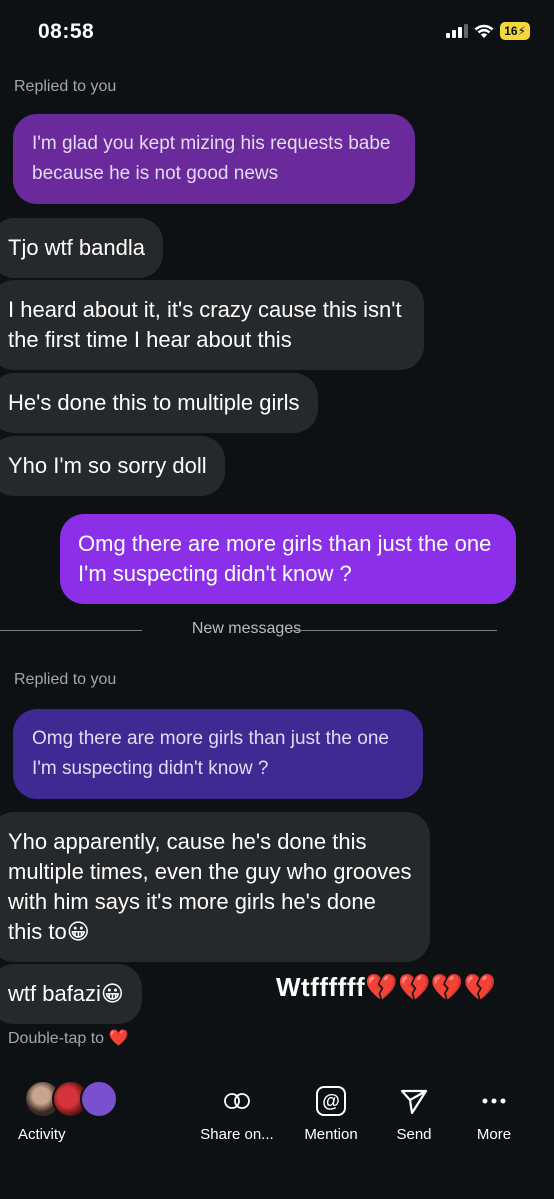  What do you see at coordinates (112, 466) in the screenshot?
I see `message-bubble: Yho I'm so sorry doll` at bounding box center [112, 466].